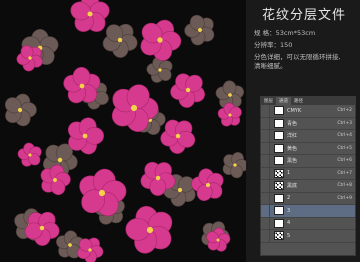  Describe the element at coordinates (304, 15) in the screenshot. I see `product-title: 花纹分层文件` at that location.